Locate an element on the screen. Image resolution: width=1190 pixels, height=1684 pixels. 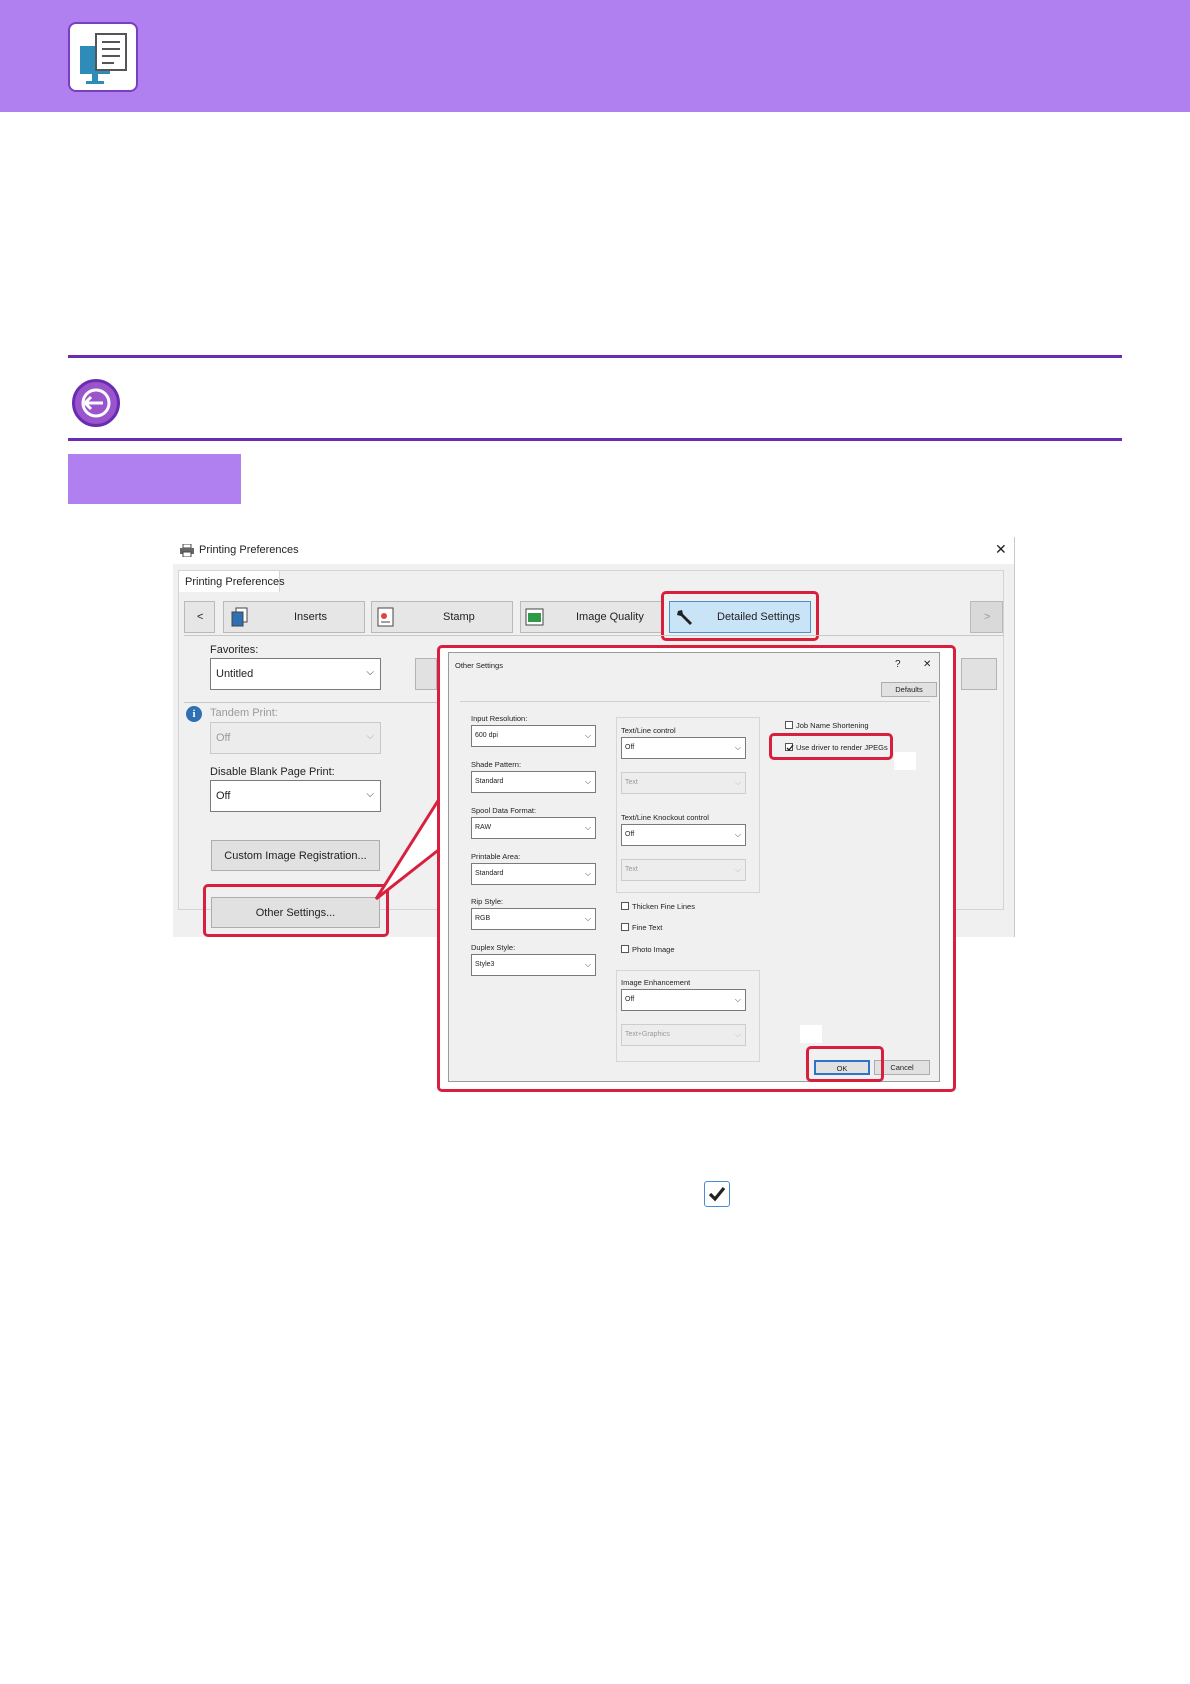
text-line-control-value: Off is located at coordinates (630, 747).